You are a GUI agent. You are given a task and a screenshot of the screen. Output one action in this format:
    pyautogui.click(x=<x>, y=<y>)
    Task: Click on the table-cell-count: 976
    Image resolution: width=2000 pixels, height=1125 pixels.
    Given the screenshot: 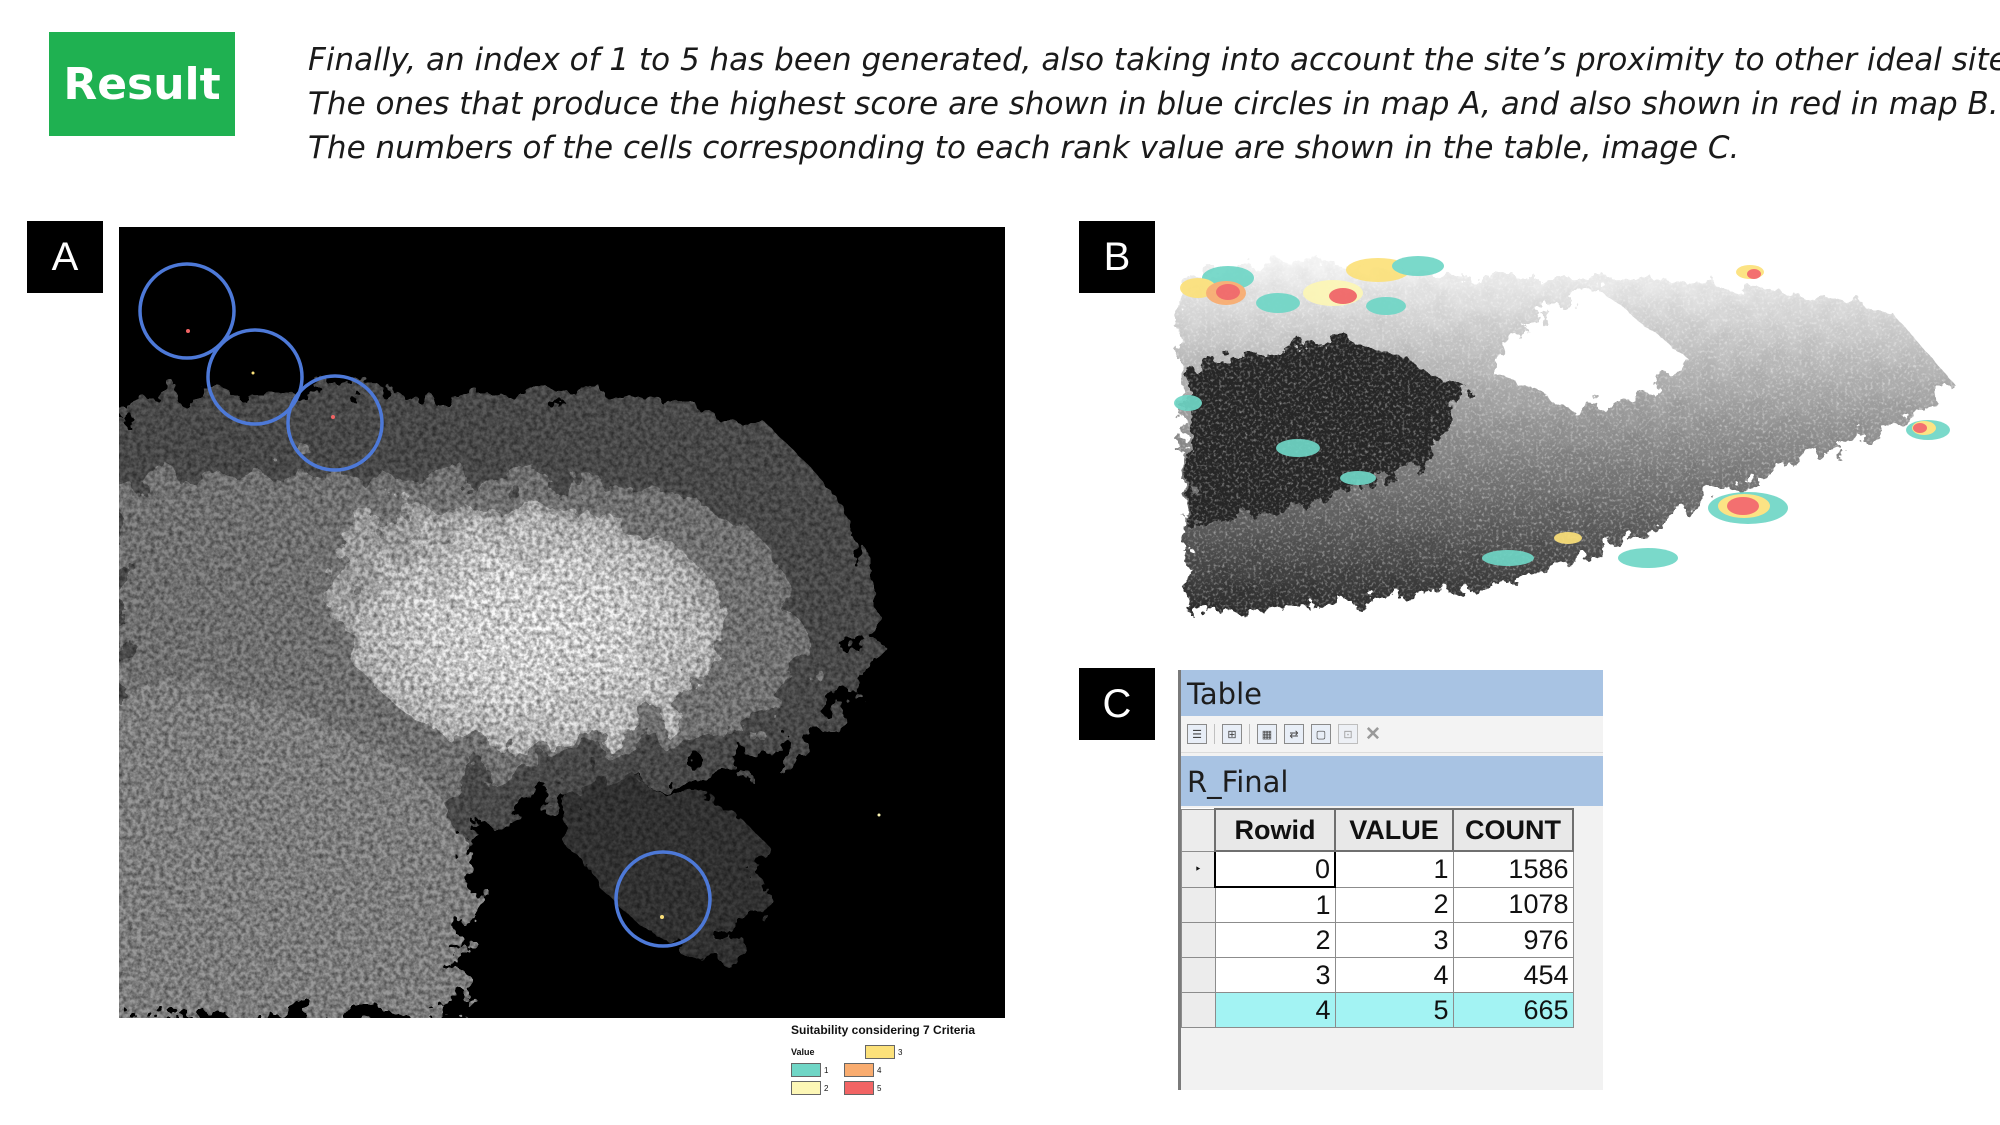 What is the action you would take?
    pyautogui.click(x=1513, y=940)
    